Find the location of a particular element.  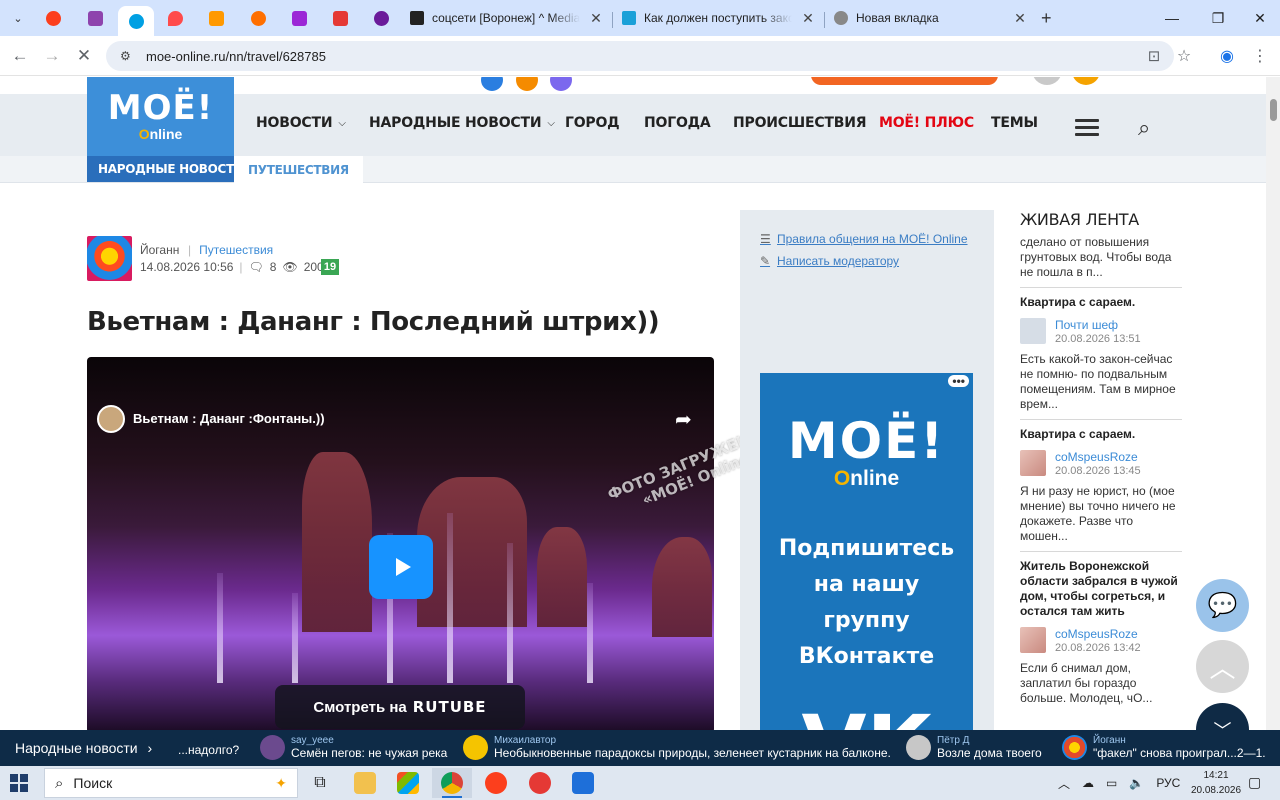

write-moderator-link: ✎ Написать модератору is located at coordinates (829, 261).